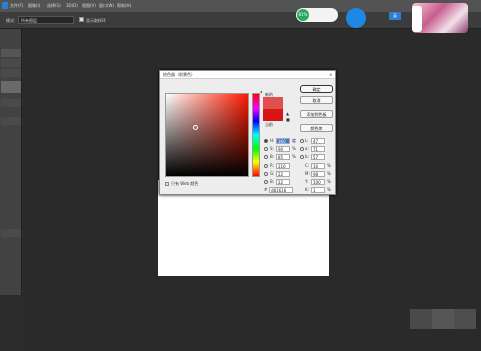 Image resolution: width=481 pixels, height=351 pixels. Describe the element at coordinates (266, 174) in the screenshot. I see `radio-g` at that location.